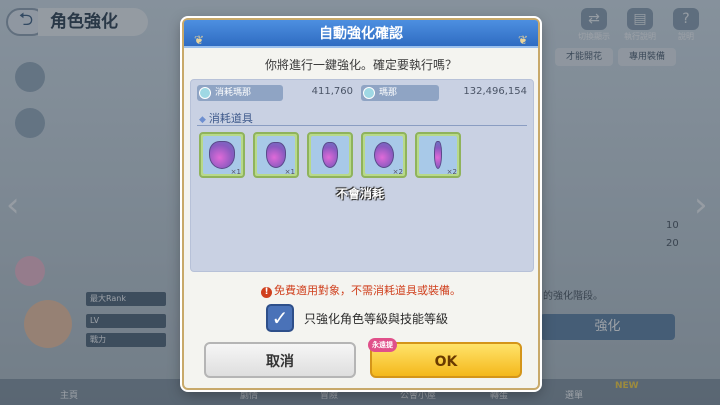  What do you see at coordinates (382, 345) in the screenshot?
I see `ok-badge: 永遠提` at bounding box center [382, 345].